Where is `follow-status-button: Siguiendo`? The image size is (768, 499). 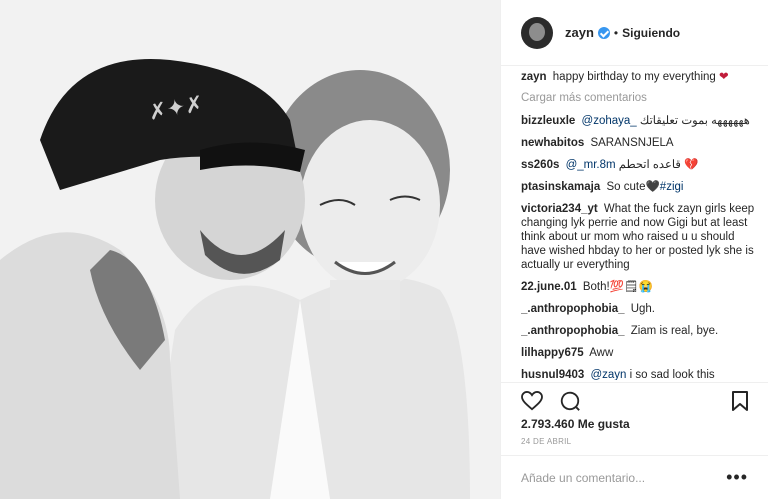 follow-status-button: Siguiendo is located at coordinates (651, 33).